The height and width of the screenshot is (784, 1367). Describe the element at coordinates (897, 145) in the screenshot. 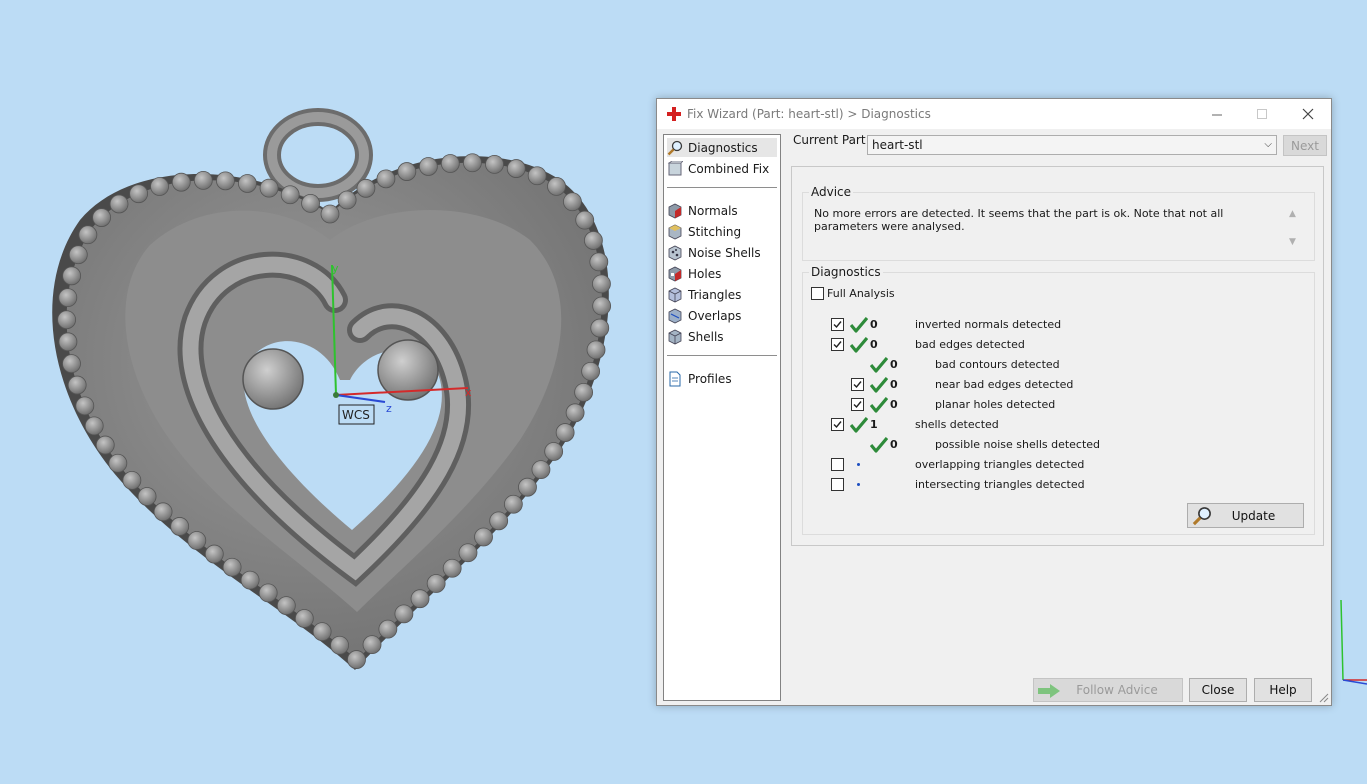

I see `current-part-value: heart-stl` at that location.